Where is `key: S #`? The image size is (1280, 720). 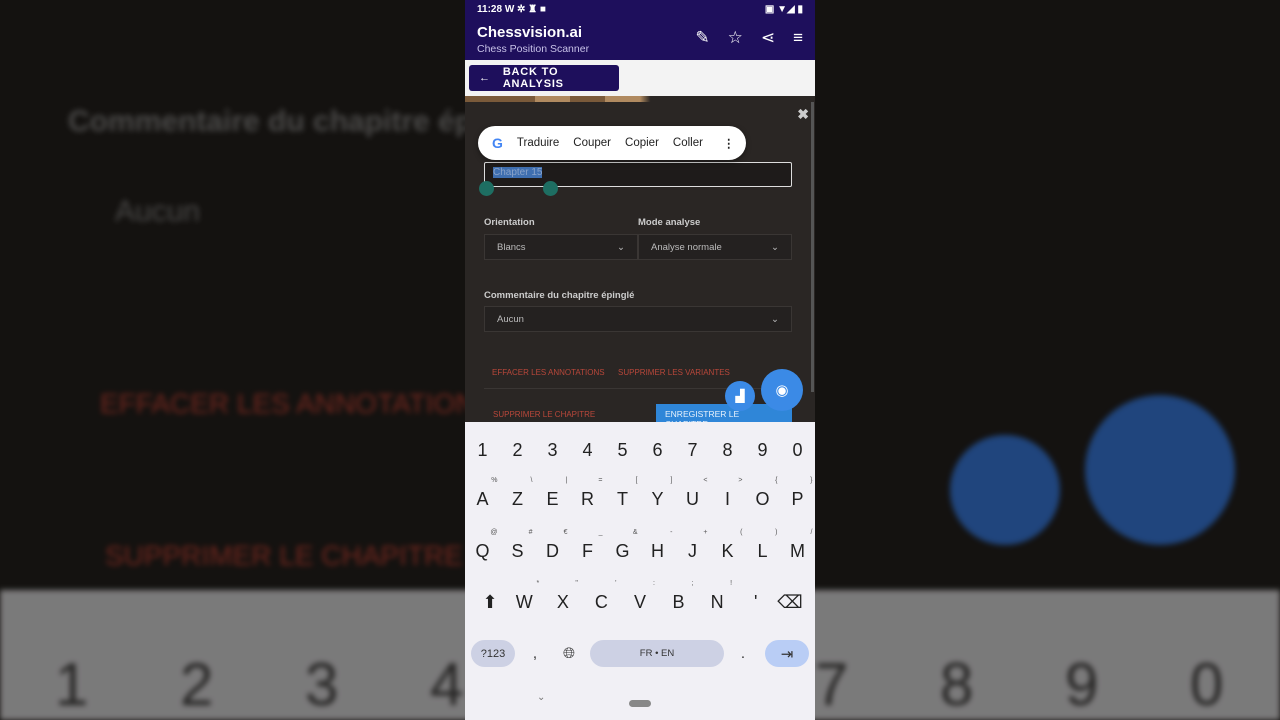 key: S # is located at coordinates (517, 545).